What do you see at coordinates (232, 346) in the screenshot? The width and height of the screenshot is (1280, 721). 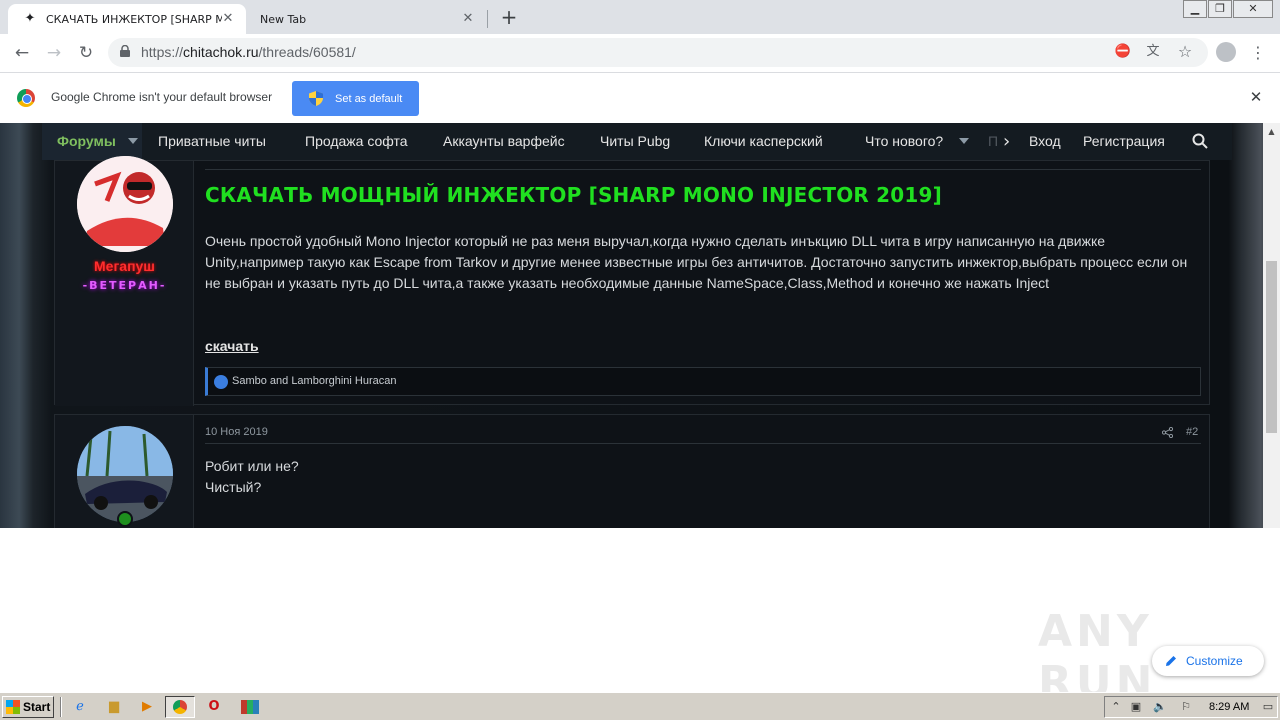 I see `download-link: скачать` at bounding box center [232, 346].